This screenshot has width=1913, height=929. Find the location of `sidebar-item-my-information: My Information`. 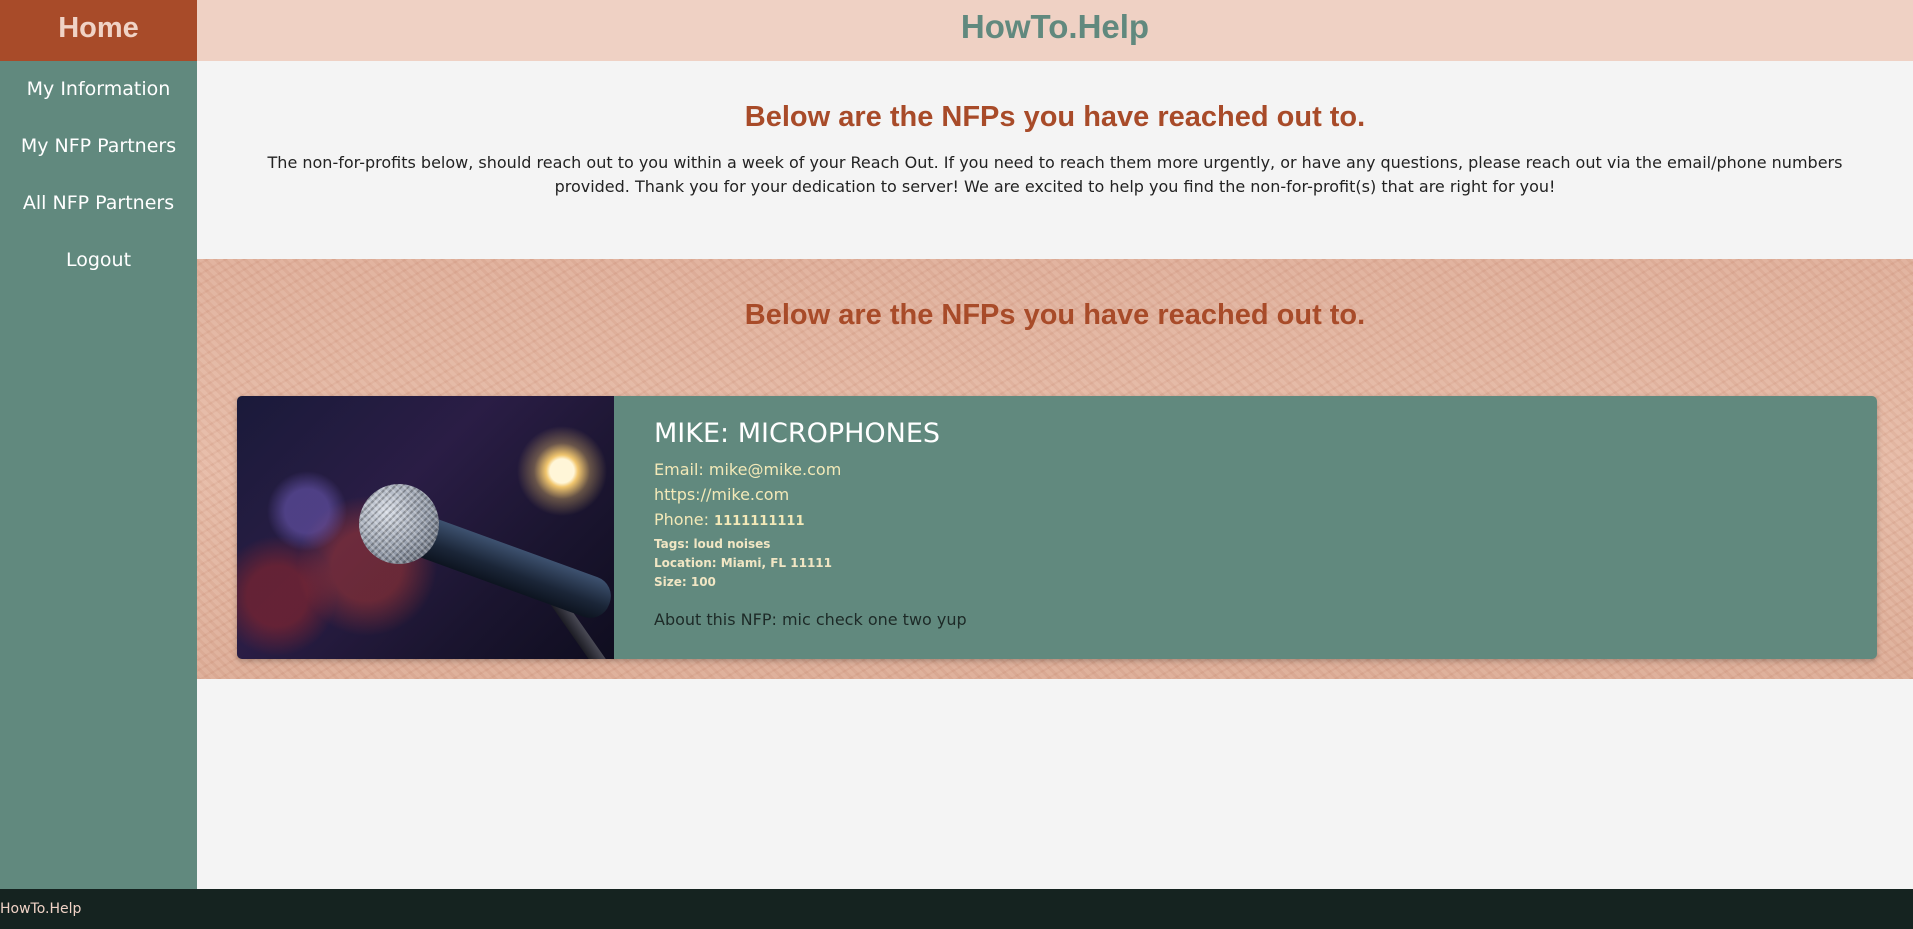

sidebar-item-my-information: My Information is located at coordinates (98, 89).